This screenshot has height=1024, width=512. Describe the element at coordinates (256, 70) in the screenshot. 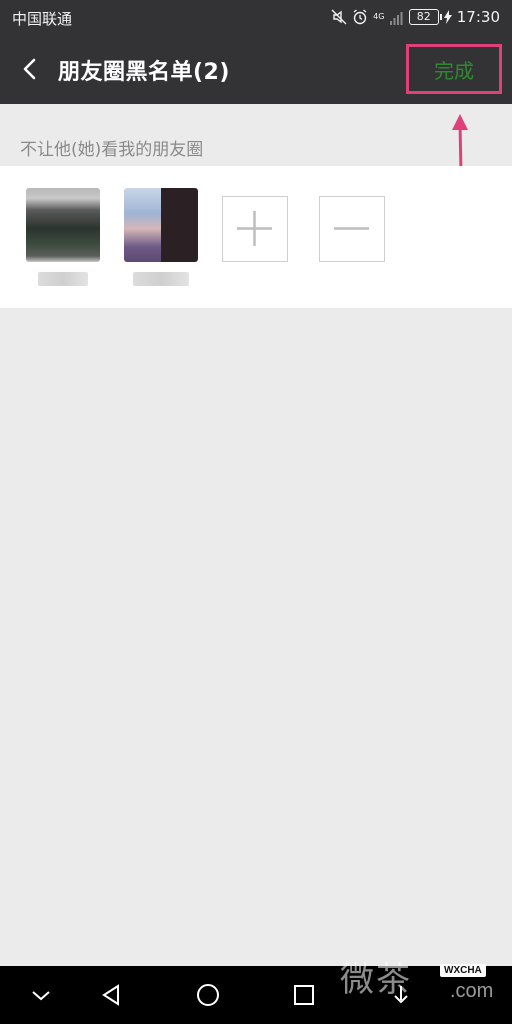

I see `nav-bar: 朋友圈黑名单(2) 完成` at that location.